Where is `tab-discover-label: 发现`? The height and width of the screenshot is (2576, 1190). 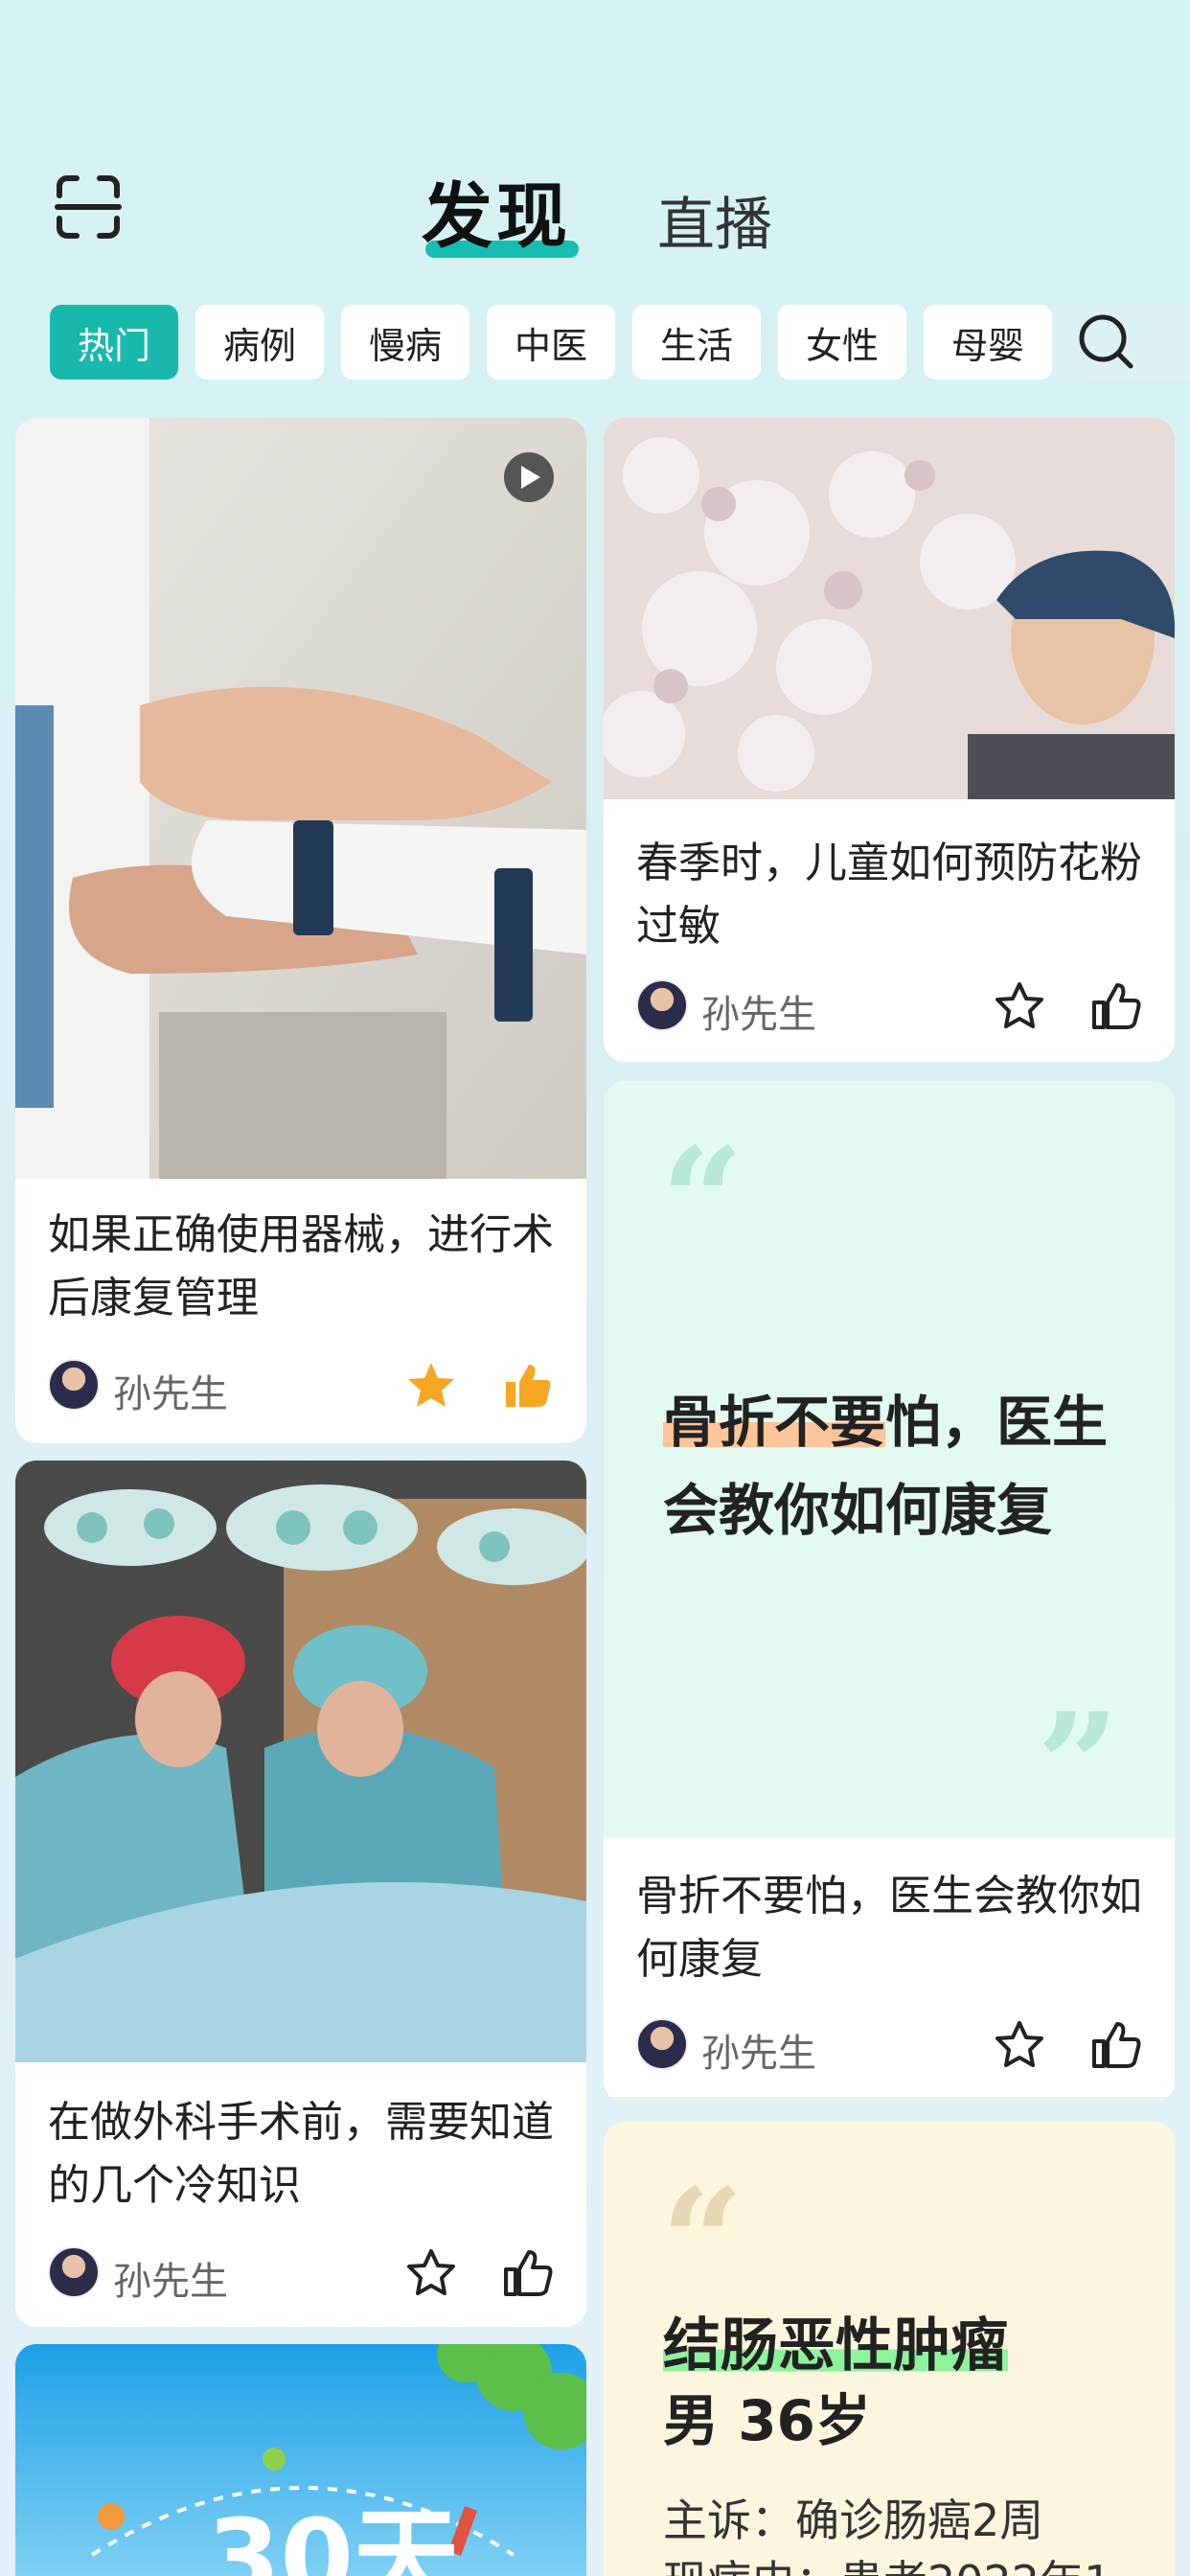
tab-discover-label: 发现 is located at coordinates (497, 216).